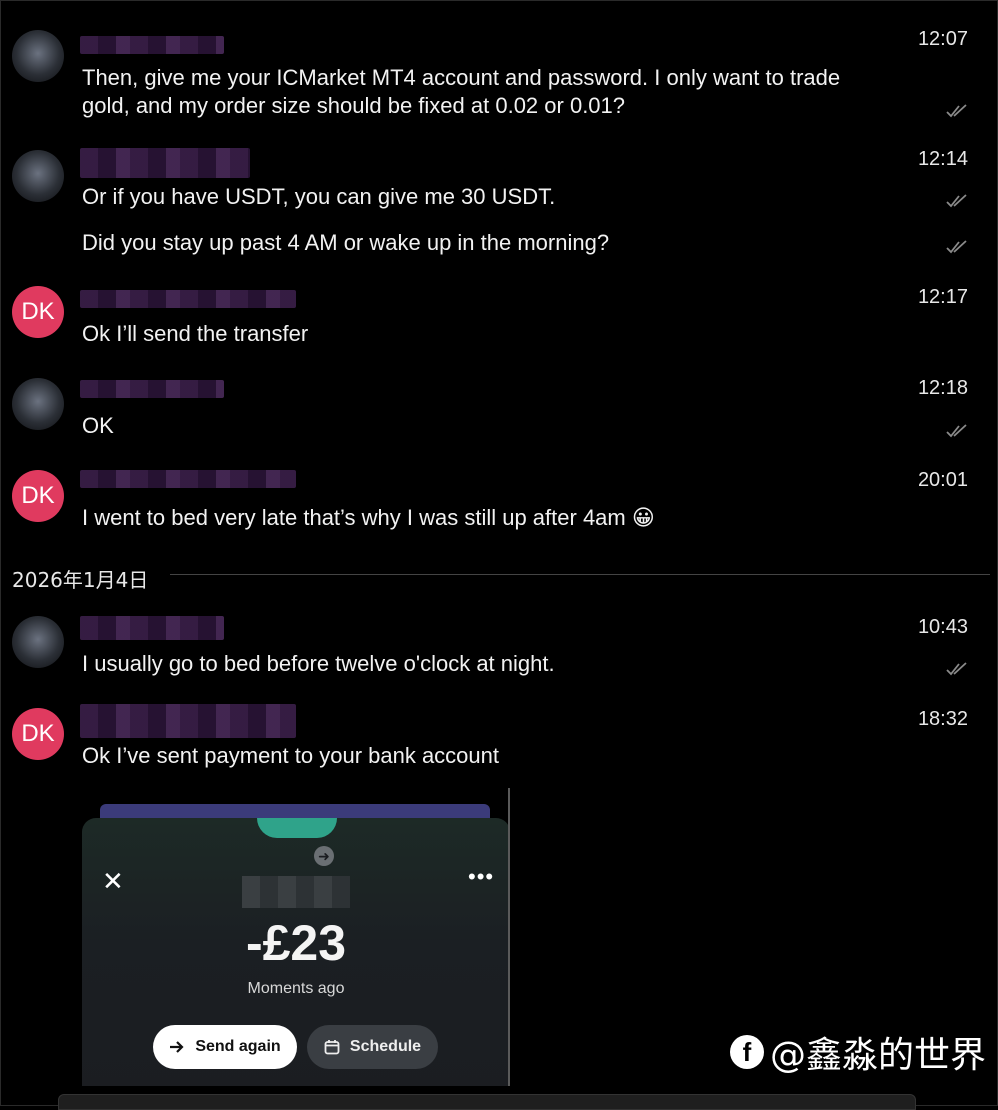 This screenshot has height=1110, width=998. I want to click on date-divider-line, so click(580, 574).